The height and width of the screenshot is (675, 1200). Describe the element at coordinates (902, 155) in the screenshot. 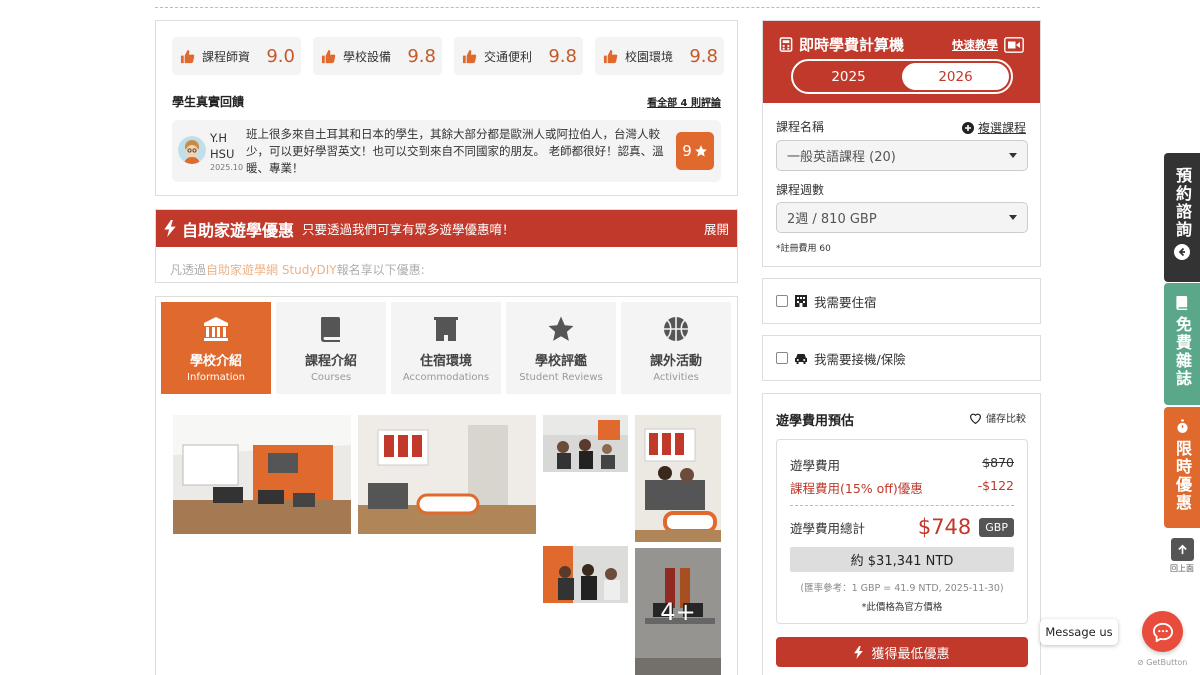

I see `course-select: 一般英語課程 (20)` at that location.